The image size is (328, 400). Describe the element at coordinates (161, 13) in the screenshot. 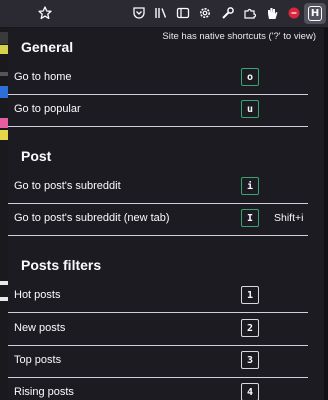

I see `library-icon` at that location.